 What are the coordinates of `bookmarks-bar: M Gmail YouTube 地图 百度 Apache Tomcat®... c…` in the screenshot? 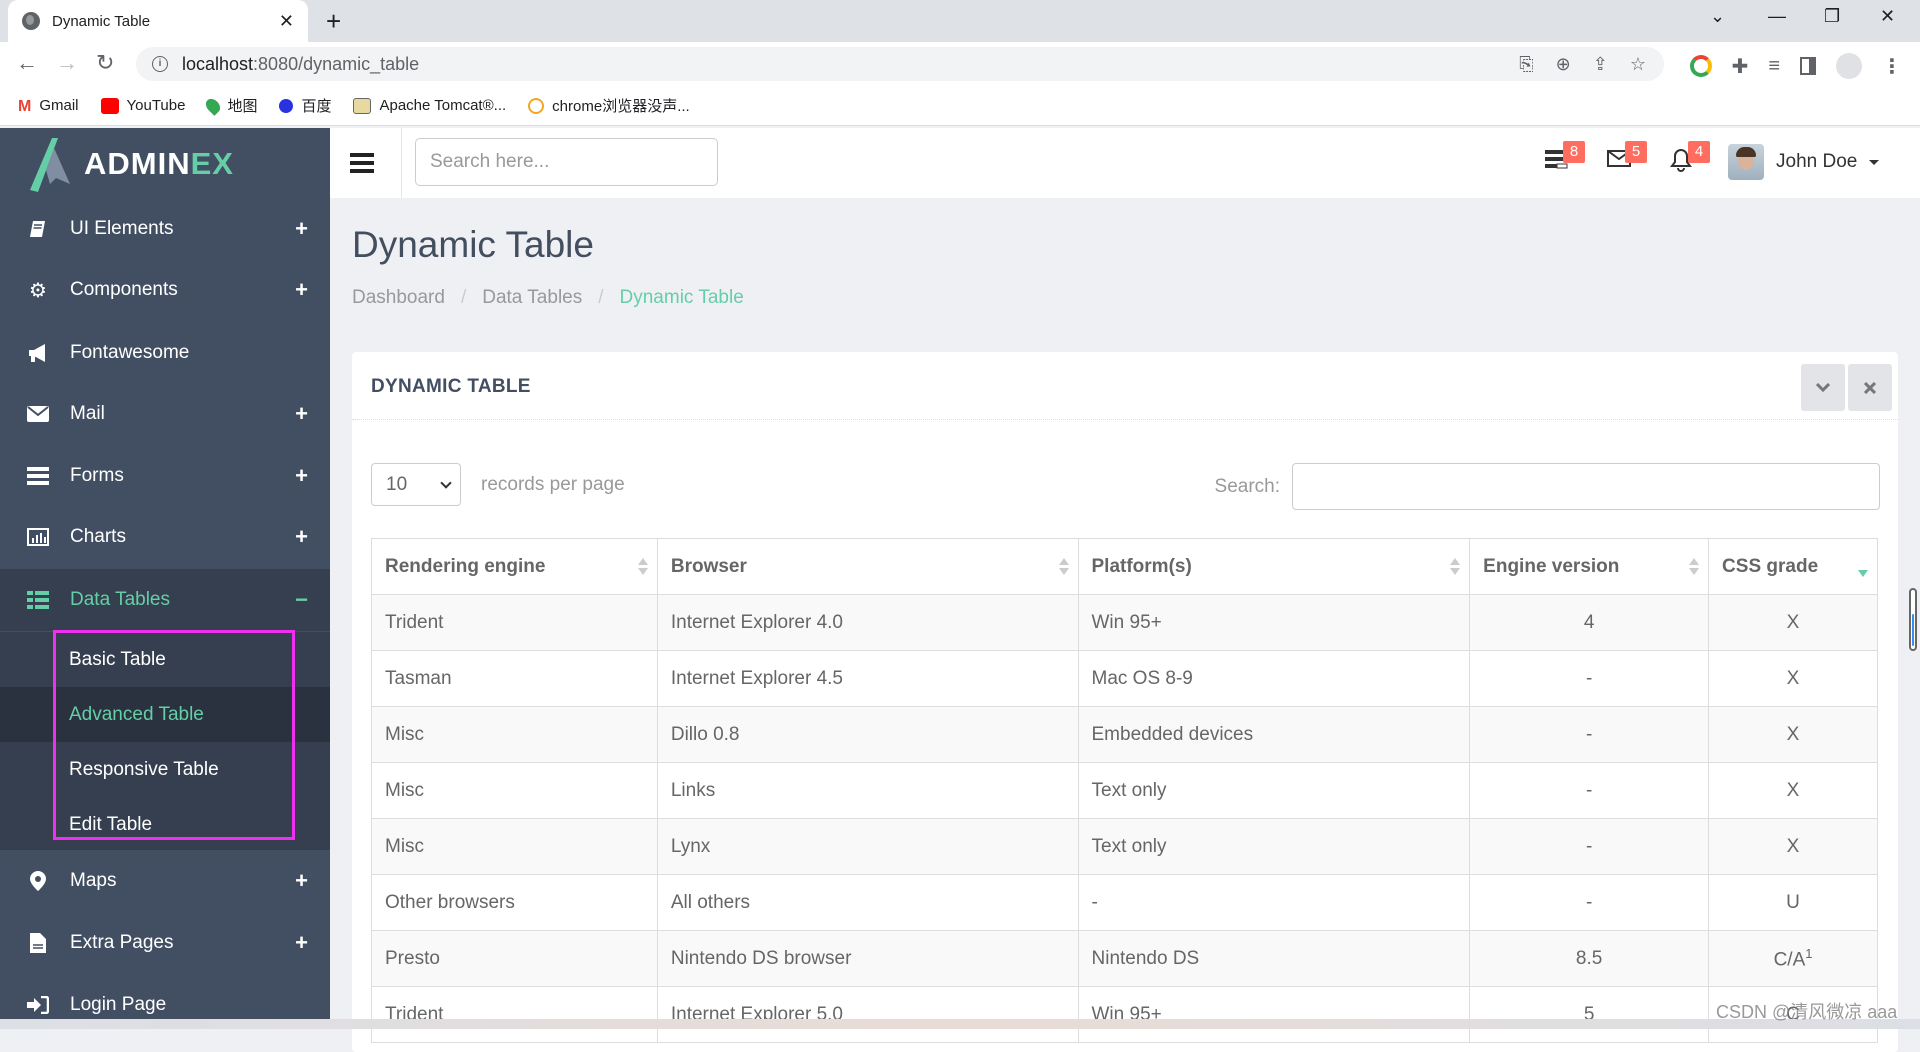 It's located at (960, 106).